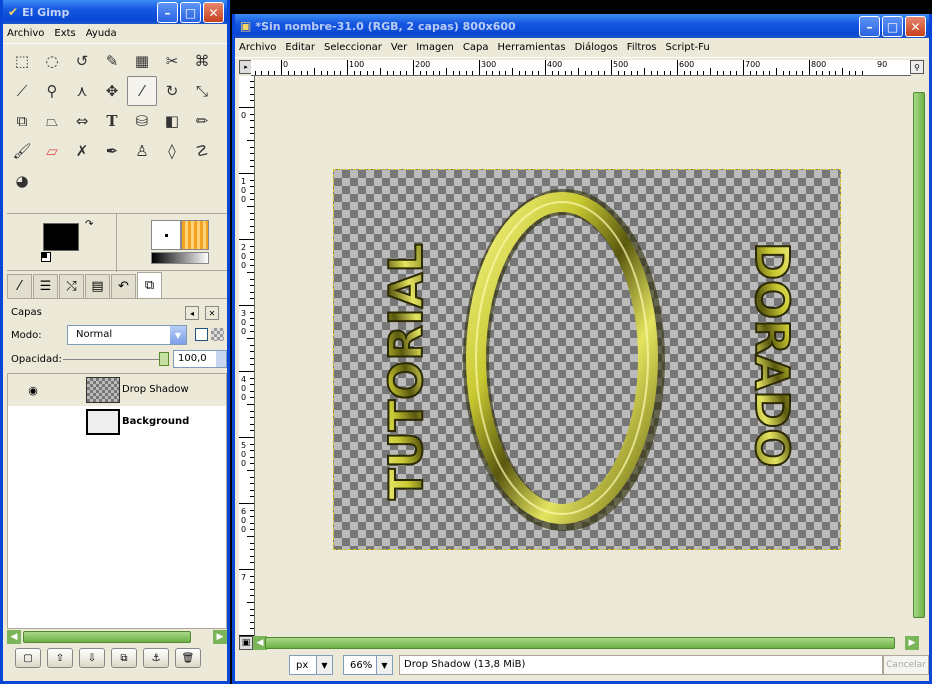 The width and height of the screenshot is (932, 684). Describe the element at coordinates (22, 91) in the screenshot. I see `paths-icon: ⟋` at that location.